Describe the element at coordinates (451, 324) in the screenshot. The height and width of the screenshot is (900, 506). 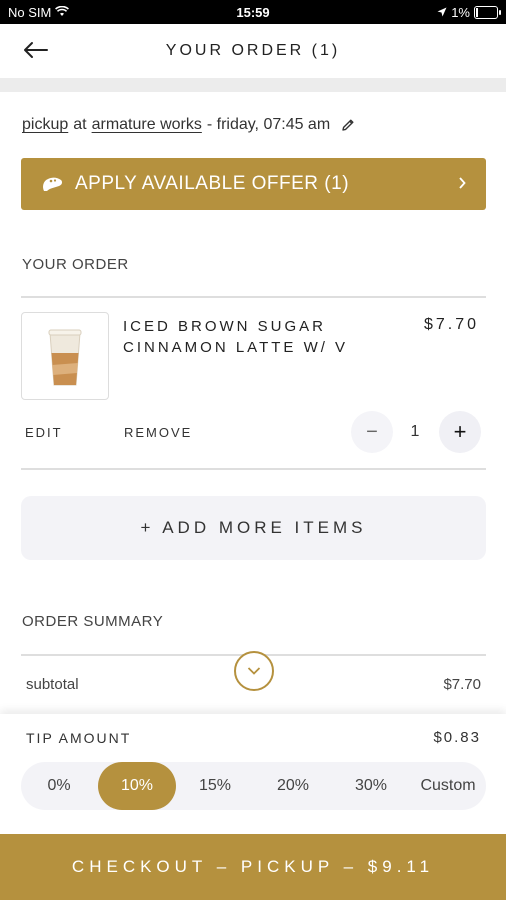
I see `item-price: $7.70` at that location.